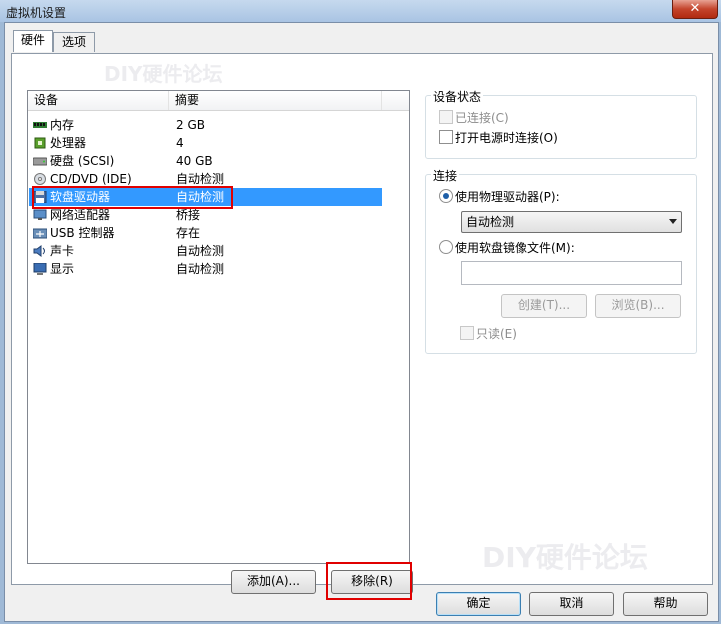 This screenshot has height=624, width=721. What do you see at coordinates (205, 125) in the screenshot?
I see `device-row-memory: 内存 2 GB` at bounding box center [205, 125].